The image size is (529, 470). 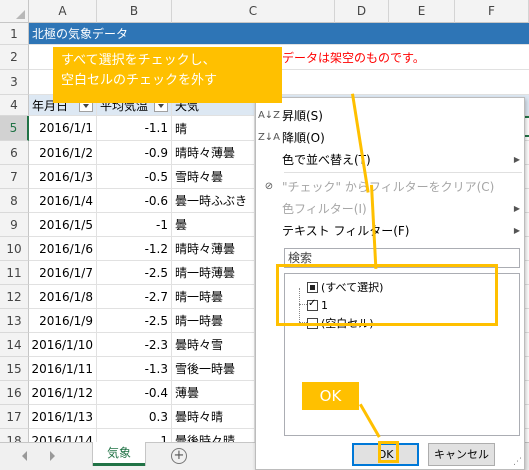 What do you see at coordinates (213, 128) in the screenshot?
I see `weather-cell: 晴` at bounding box center [213, 128].